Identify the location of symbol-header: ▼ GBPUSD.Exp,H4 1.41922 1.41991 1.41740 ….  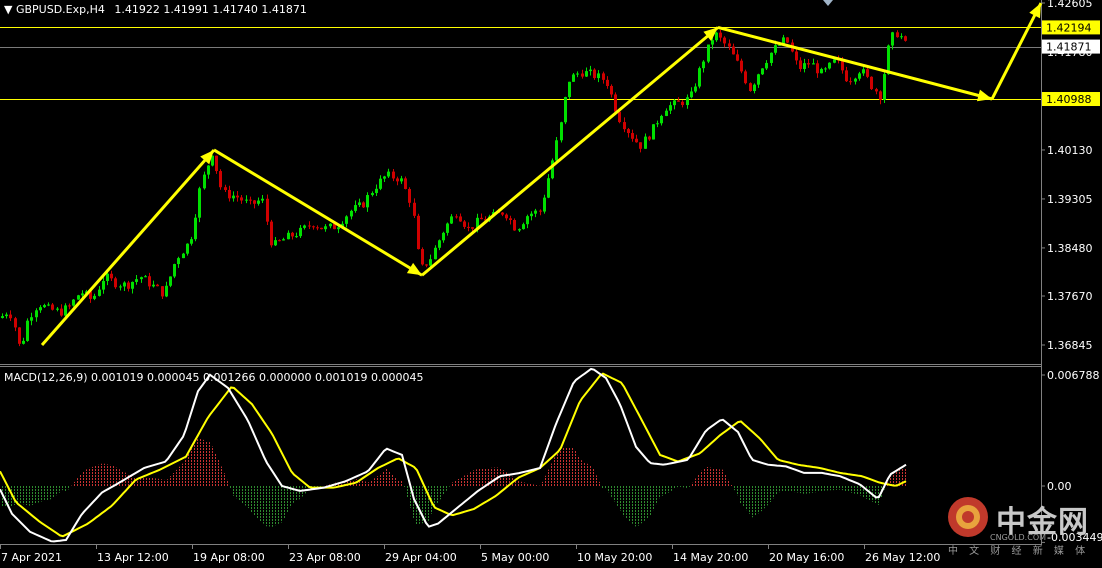
(155, 9).